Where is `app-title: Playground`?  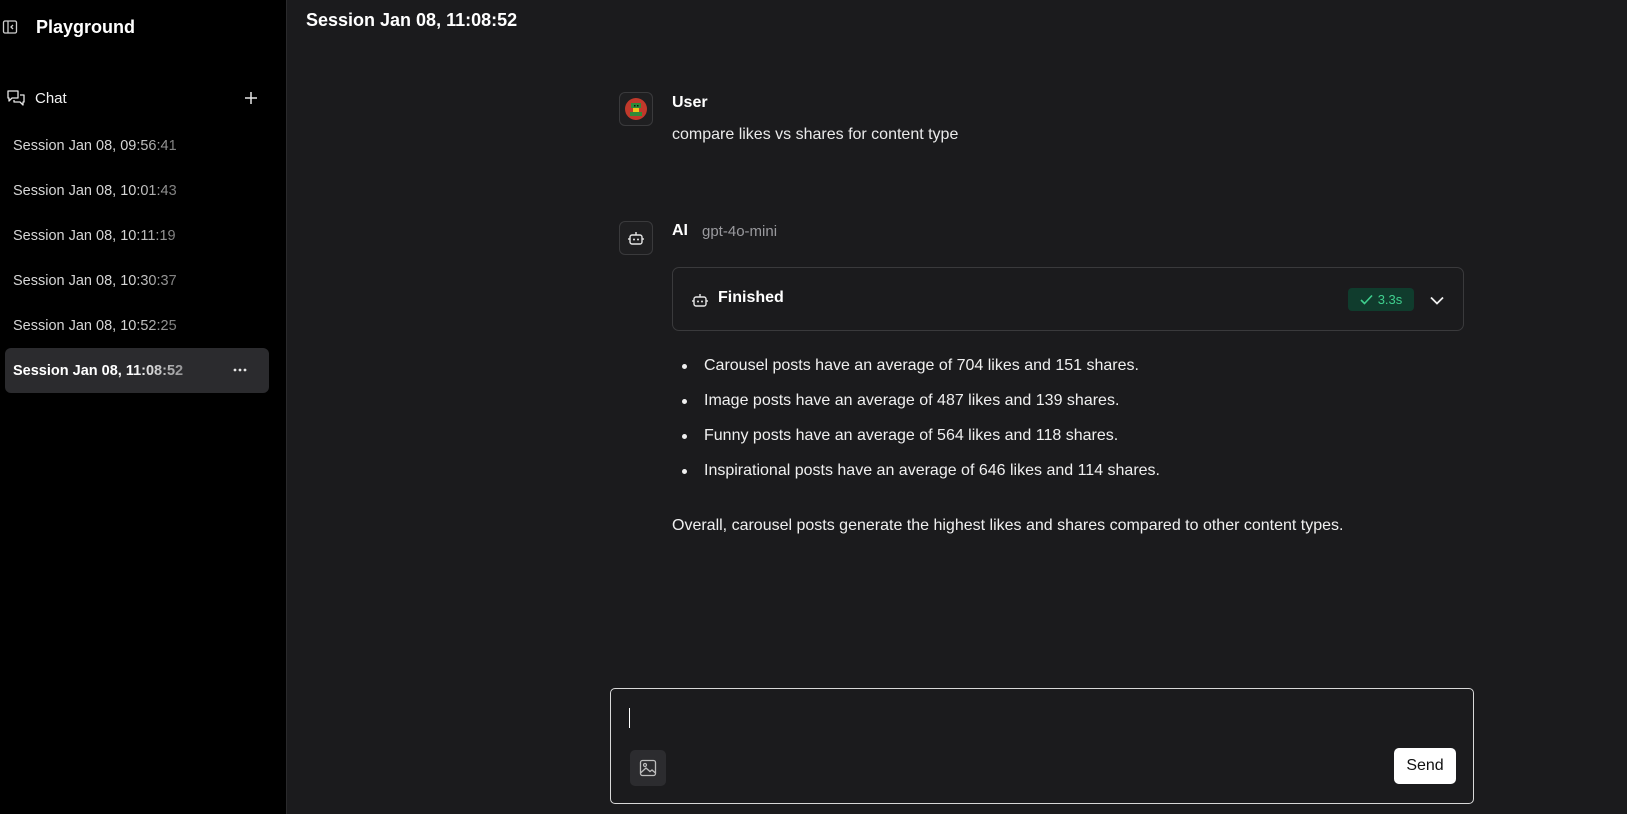 app-title: Playground is located at coordinates (86, 26).